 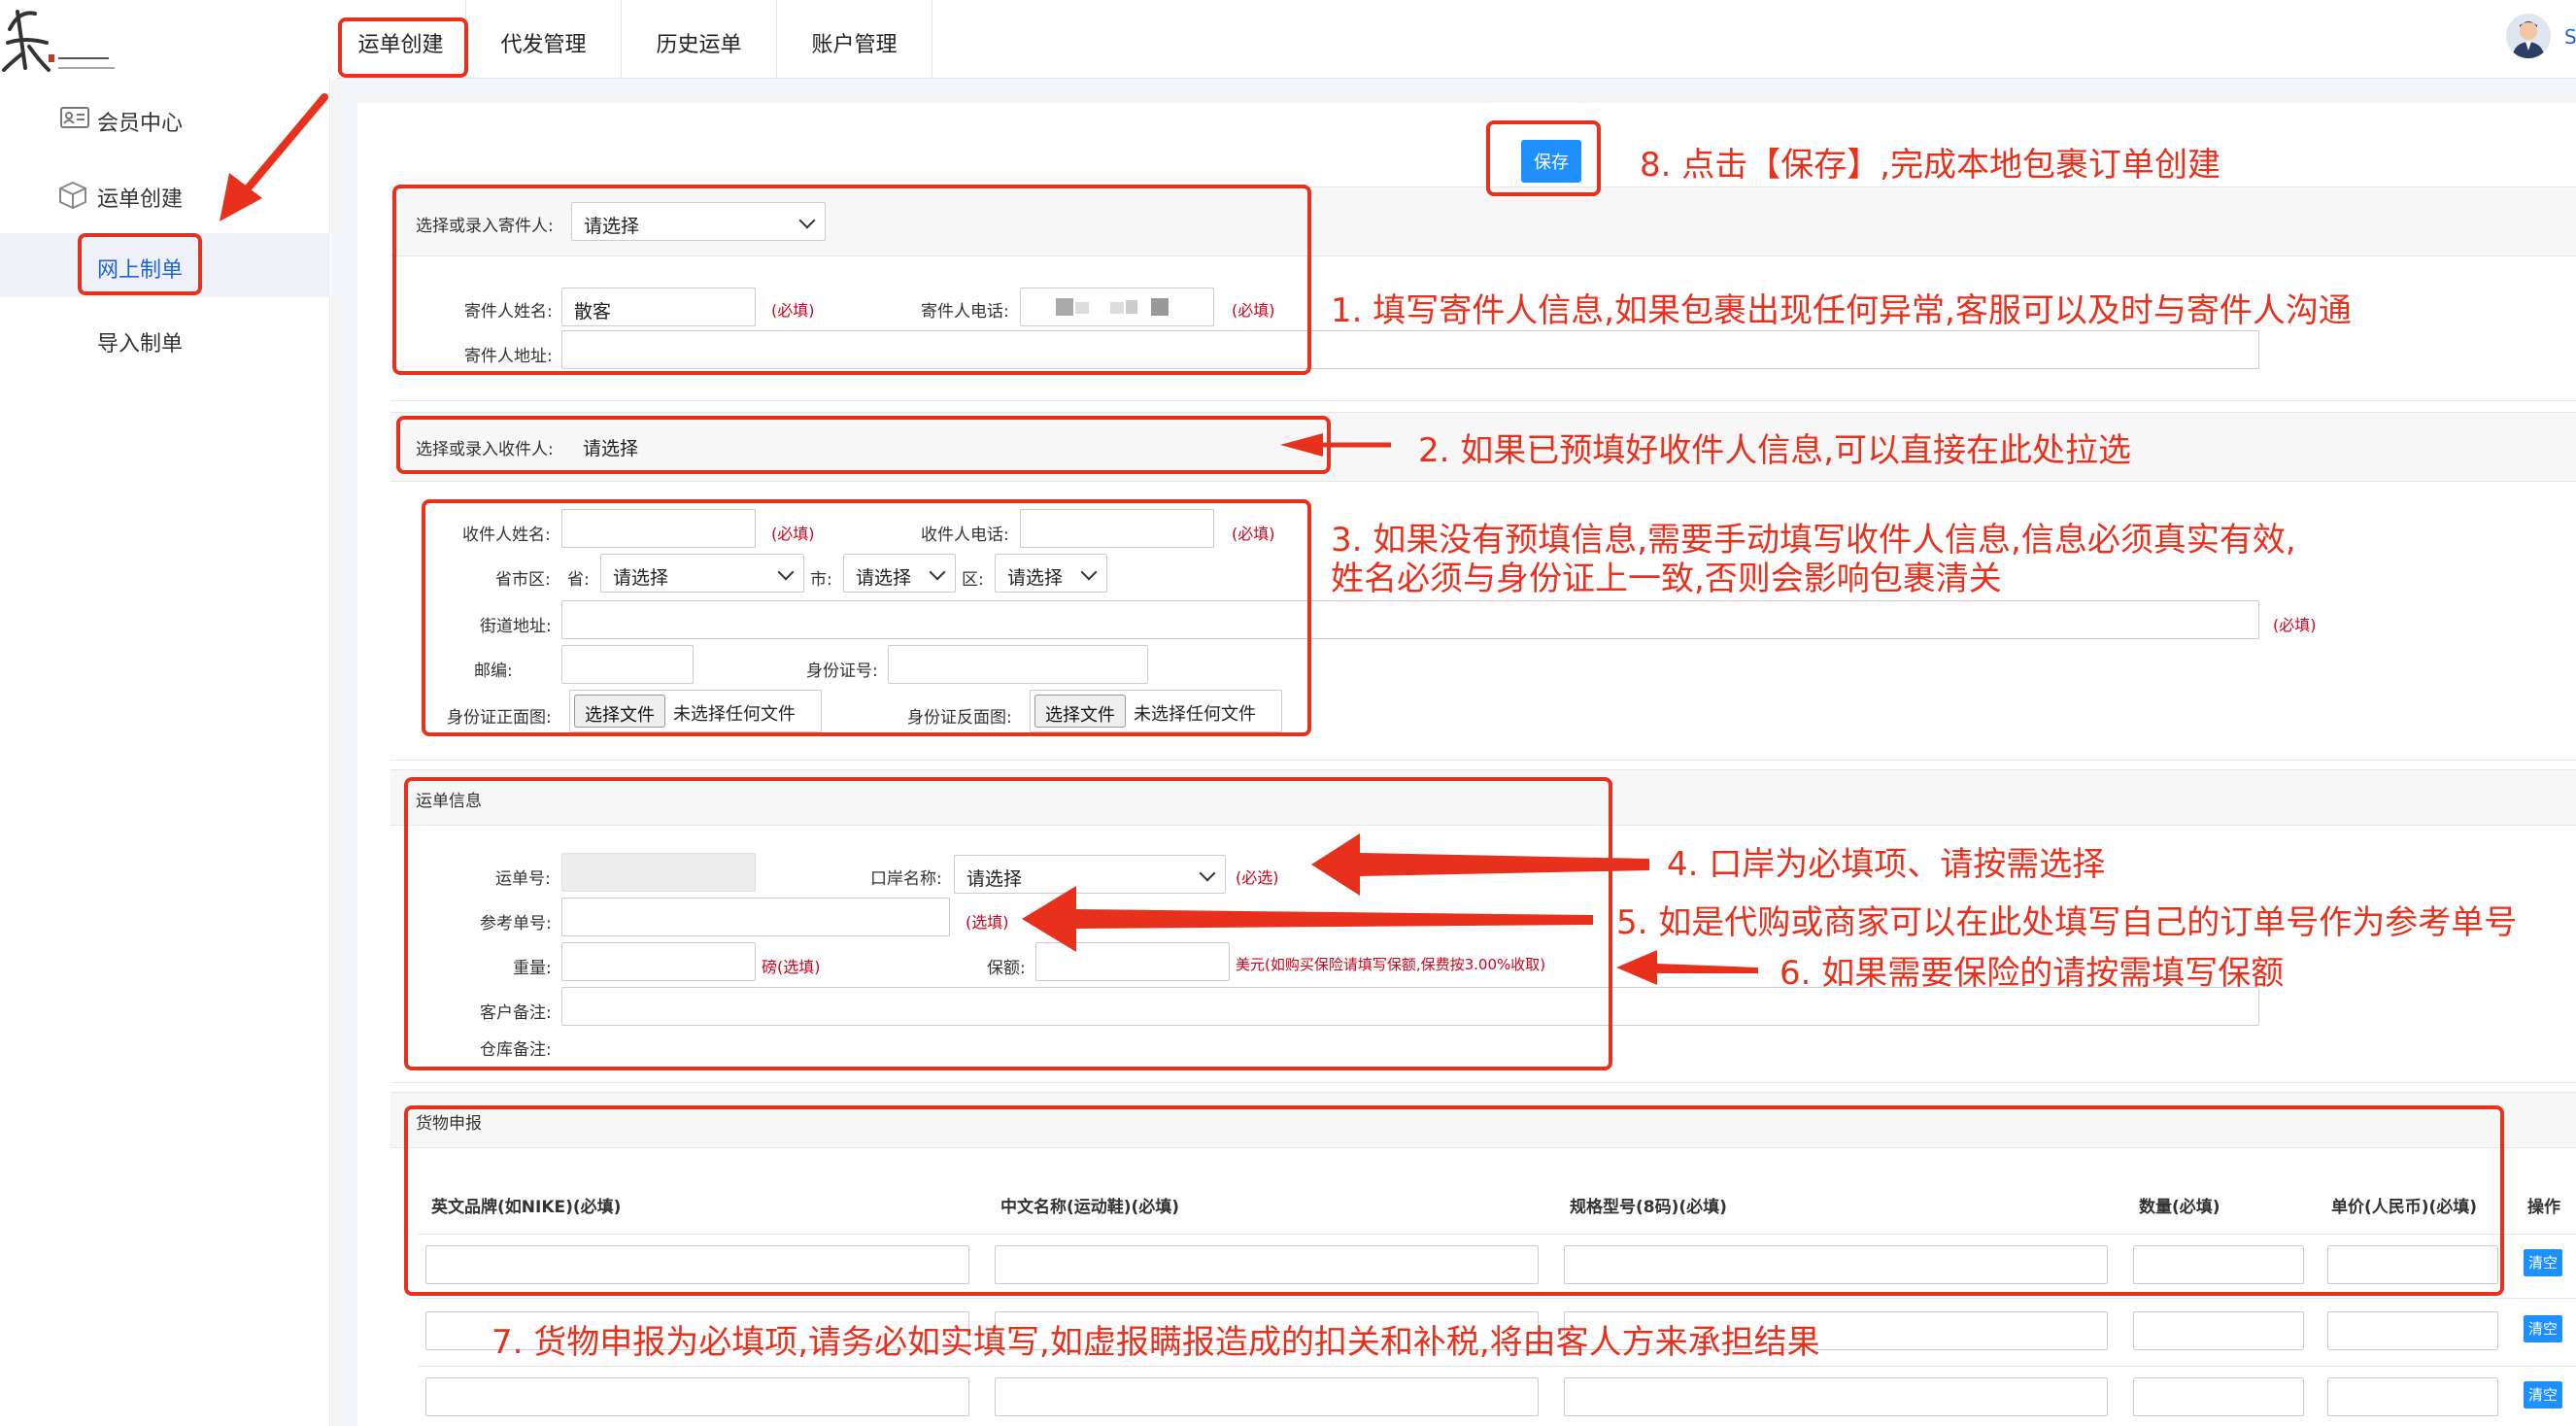 I want to click on annotation-4: 4. 口岸为必填项、请按需选择, so click(x=1886, y=864).